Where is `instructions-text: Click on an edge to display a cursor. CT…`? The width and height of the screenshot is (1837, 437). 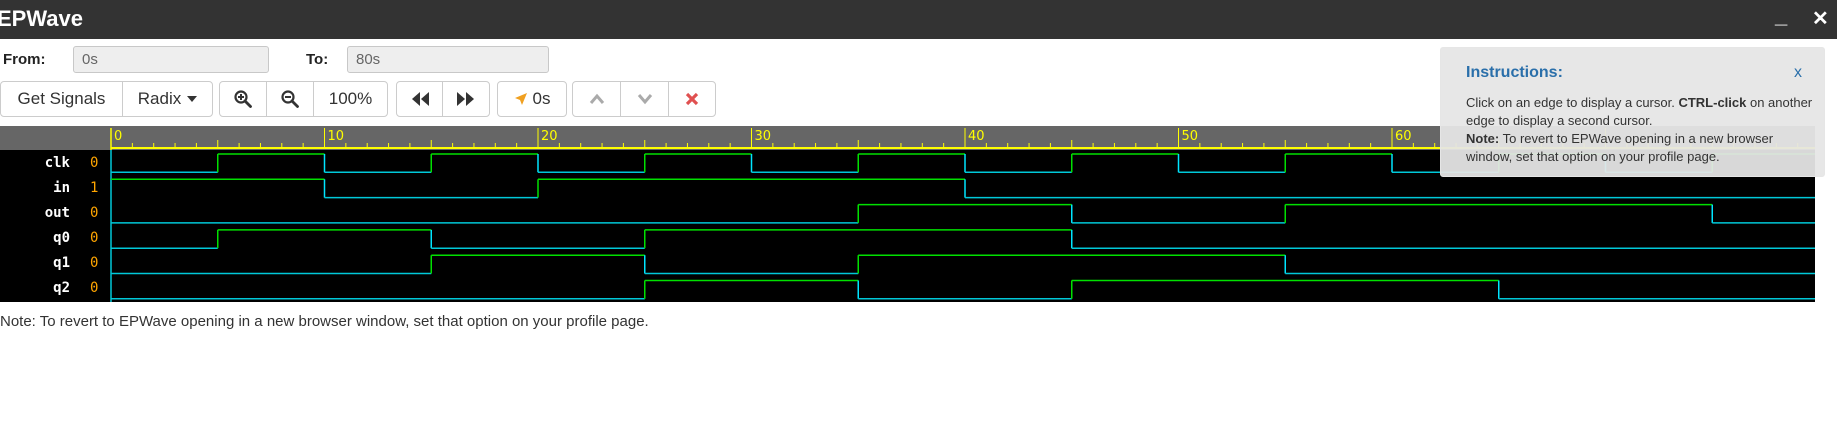 instructions-text: Click on an edge to display a cursor. CT… is located at coordinates (1641, 130).